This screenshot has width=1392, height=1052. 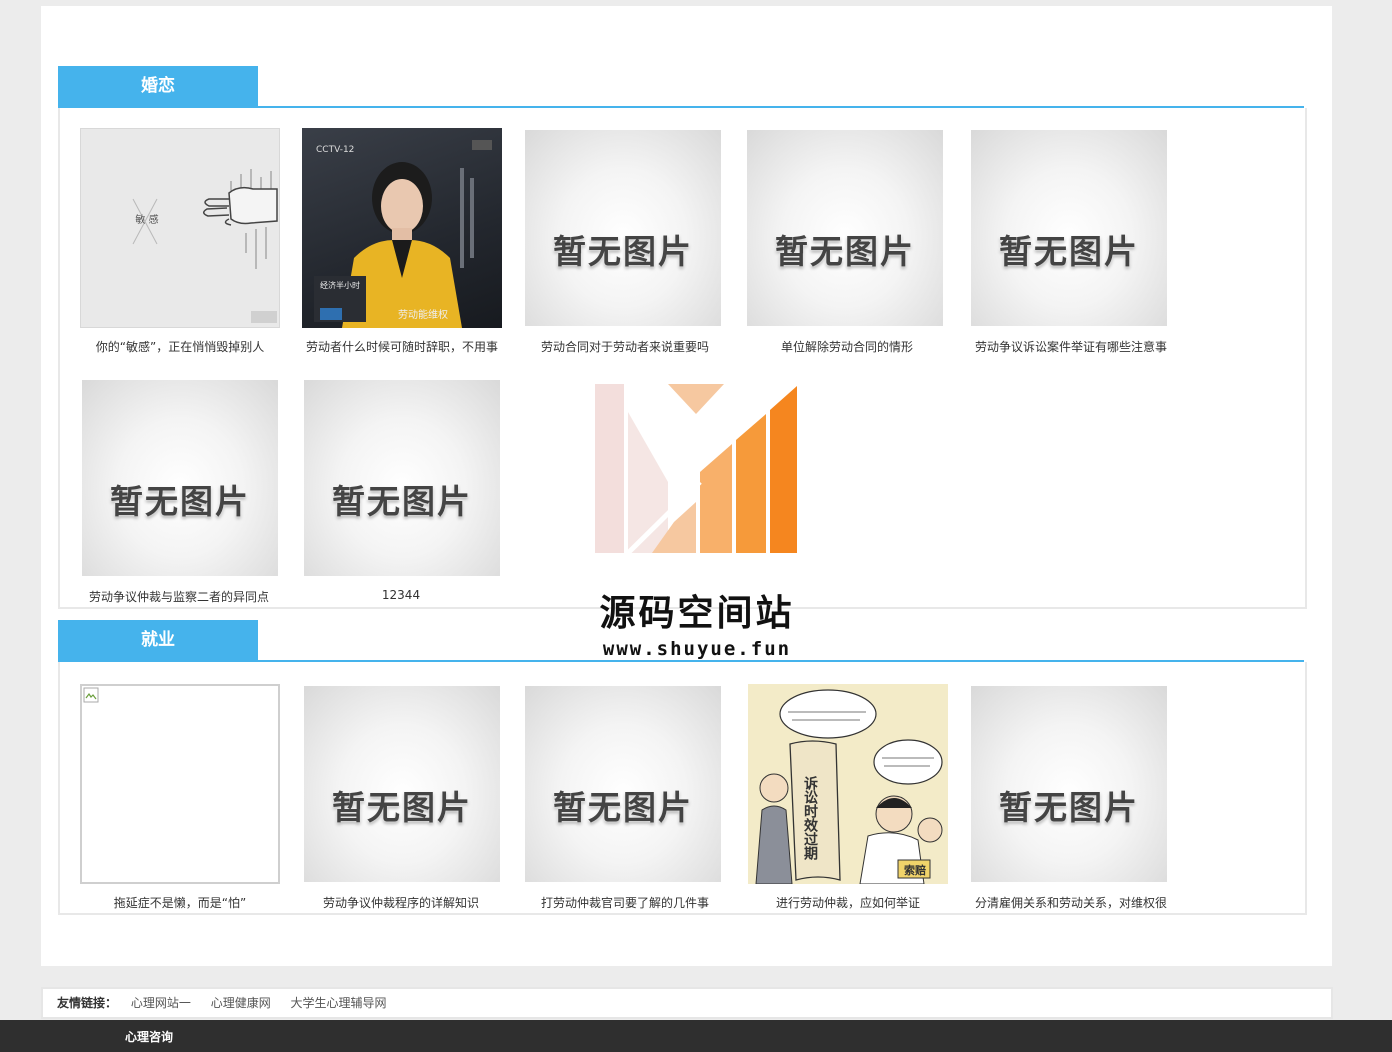 I want to click on article-caption: 劳动合同对于劳动者来说重要吗, so click(x=625, y=346).